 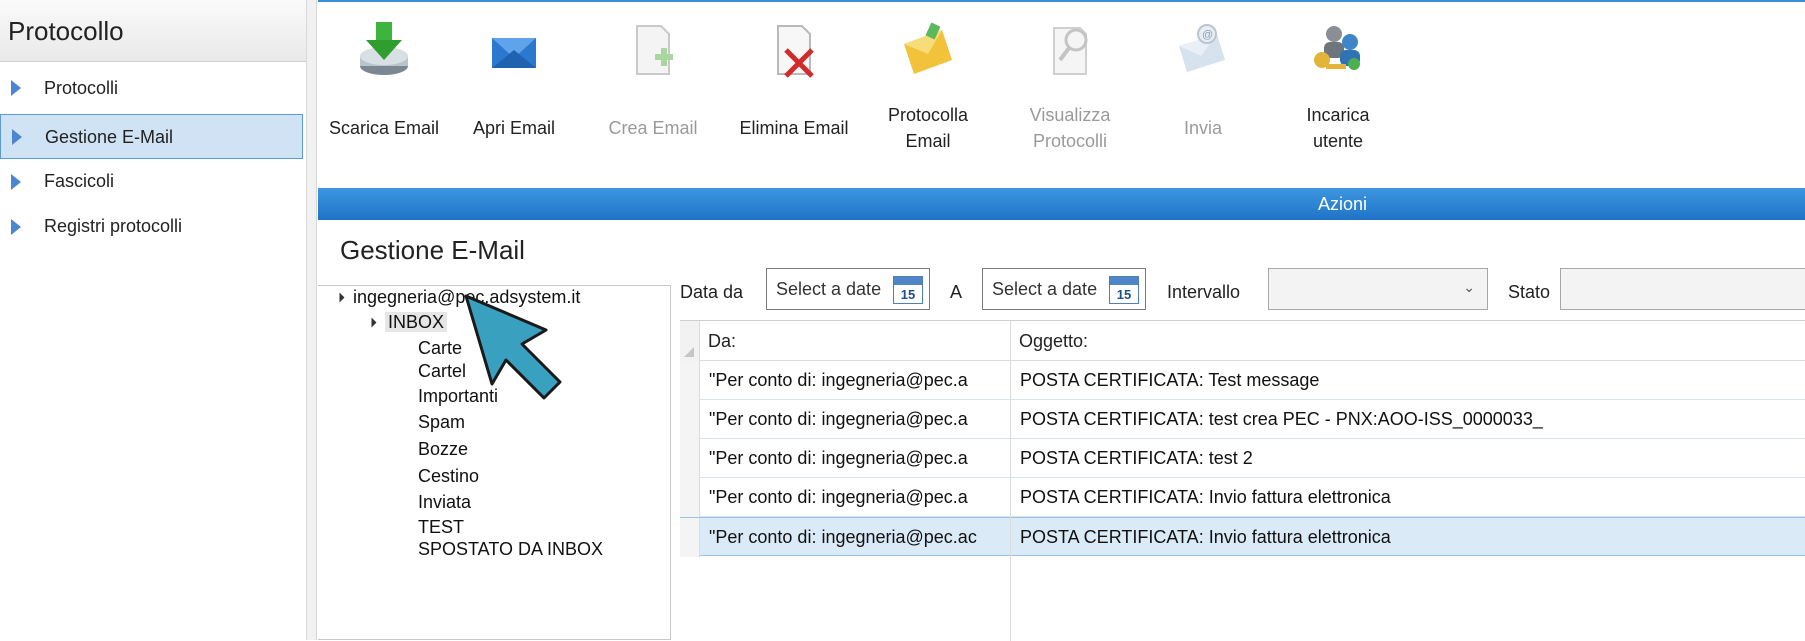 I want to click on status-label: Stato, so click(x=1529, y=292).